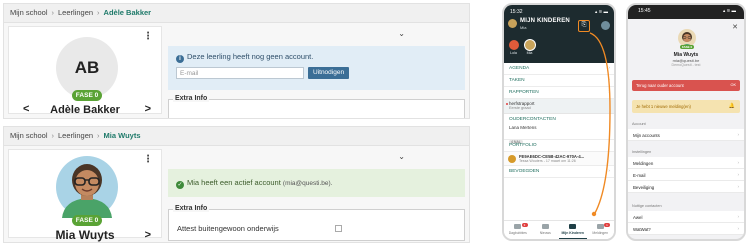 The height and width of the screenshot is (245, 750). What do you see at coordinates (646, 135) in the screenshot?
I see `row-label: Mijn accounts` at bounding box center [646, 135].